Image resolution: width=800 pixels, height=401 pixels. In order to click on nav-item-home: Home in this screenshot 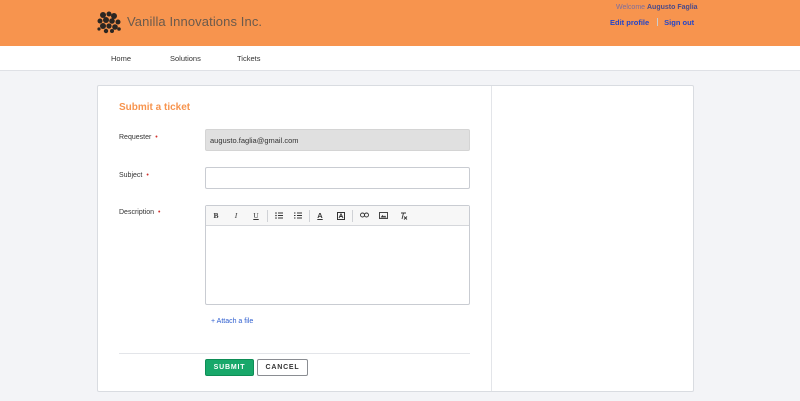, I will do `click(121, 58)`.